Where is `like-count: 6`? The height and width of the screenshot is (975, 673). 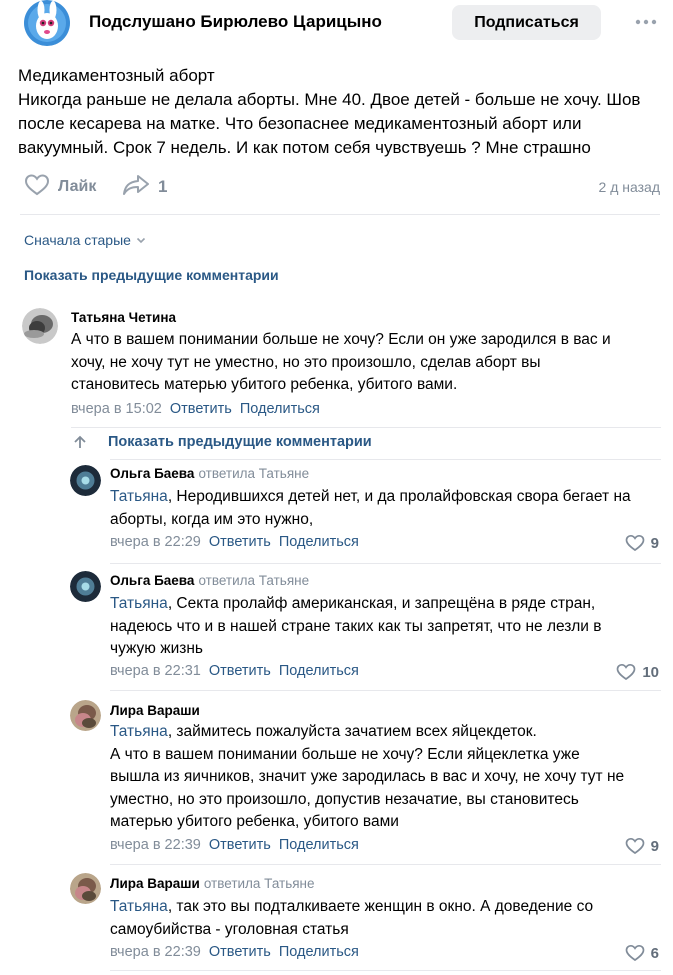
like-count: 6 is located at coordinates (654, 953).